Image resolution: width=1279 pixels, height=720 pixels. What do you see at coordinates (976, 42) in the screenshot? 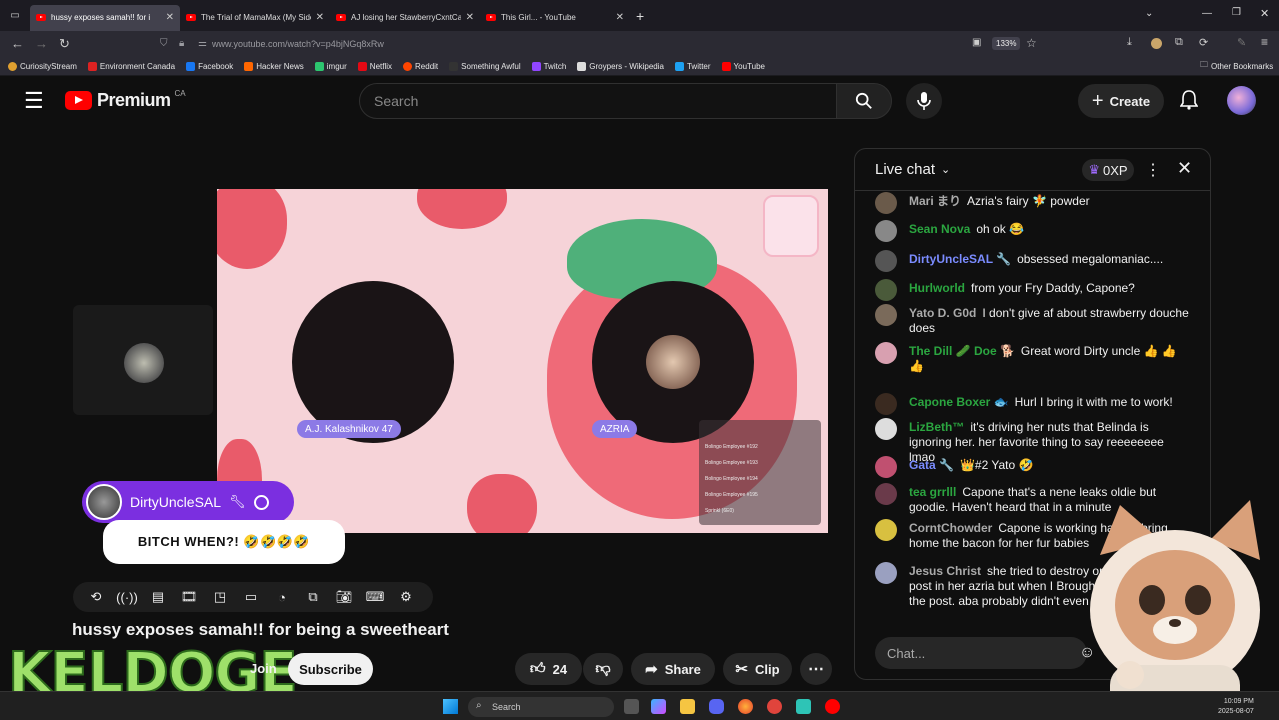
I see `reader-view-icon: ▣` at bounding box center [976, 42].